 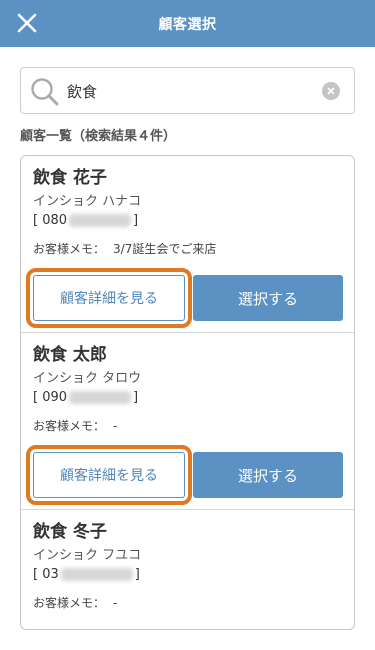 I want to click on customer-kana: インショク ハナコ, so click(x=87, y=201).